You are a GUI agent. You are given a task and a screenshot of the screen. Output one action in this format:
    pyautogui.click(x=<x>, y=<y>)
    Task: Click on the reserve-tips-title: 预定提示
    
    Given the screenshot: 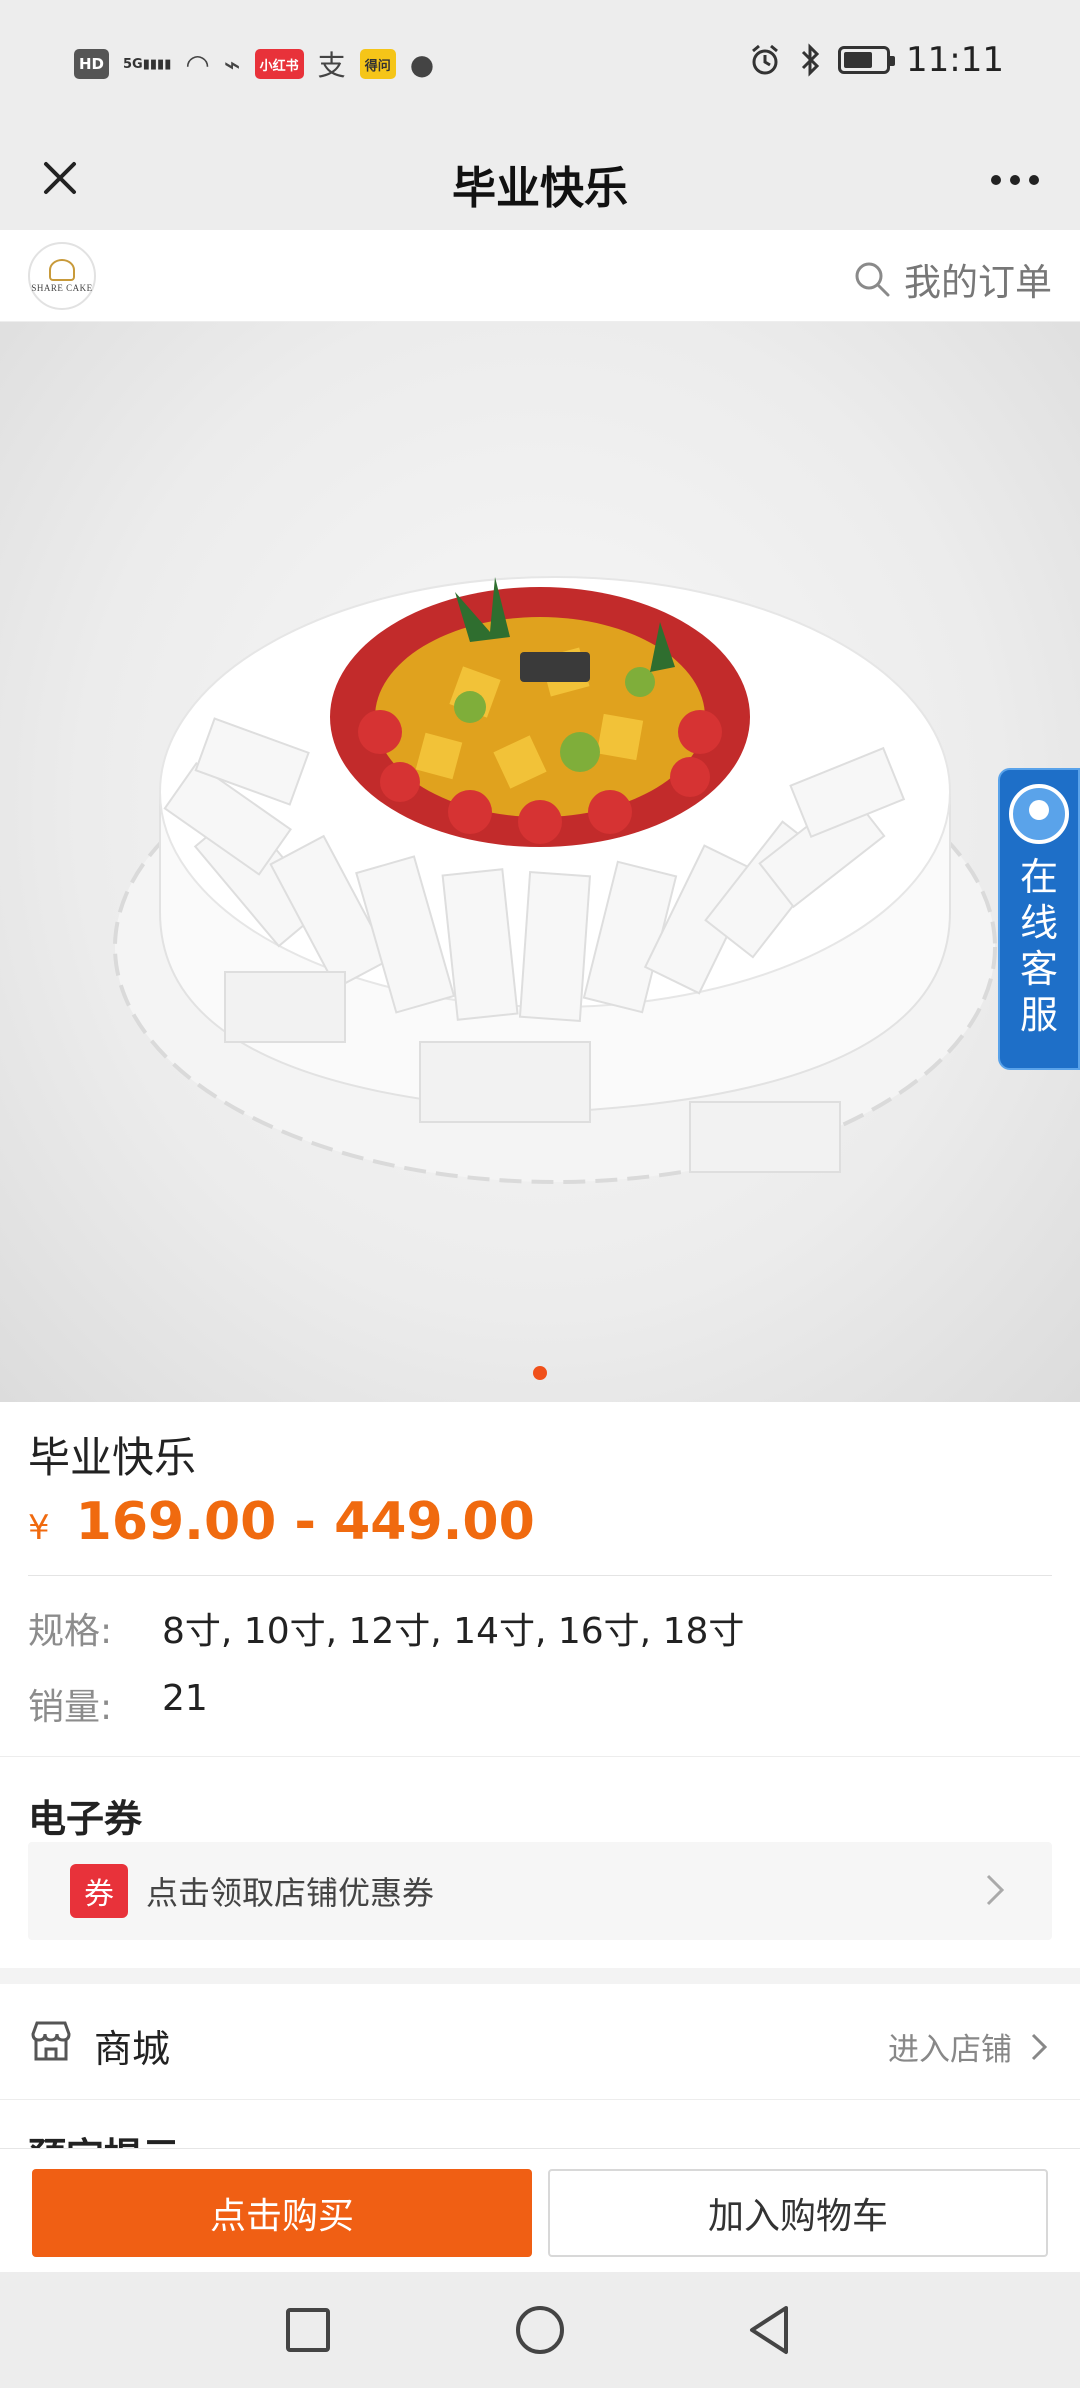 What is the action you would take?
    pyautogui.click(x=104, y=2137)
    